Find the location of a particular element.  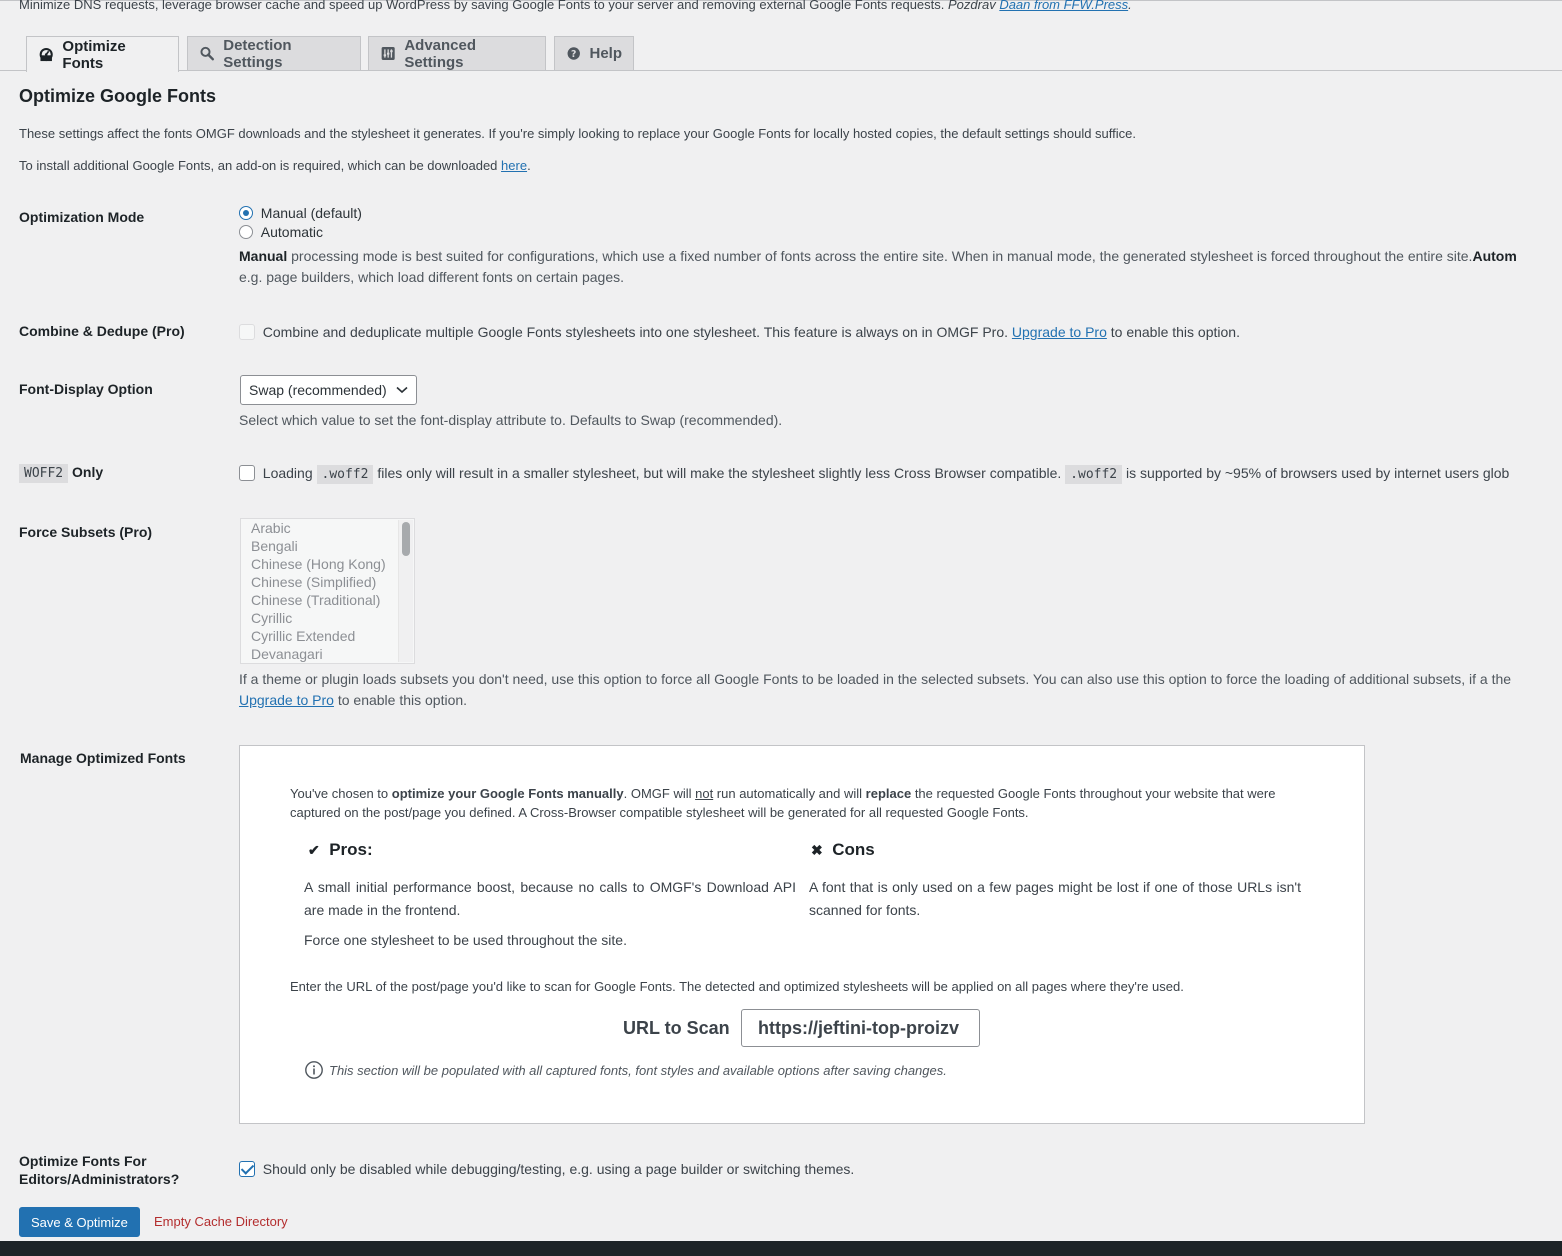

editors-label-line: Optimize Fonts For is located at coordinates (83, 1161).